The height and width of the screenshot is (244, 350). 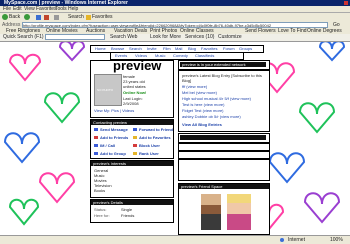 What do you see at coordinates (105, 90) in the screenshot?
I see `no-photo-label: NO PHOTO` at bounding box center [105, 90].